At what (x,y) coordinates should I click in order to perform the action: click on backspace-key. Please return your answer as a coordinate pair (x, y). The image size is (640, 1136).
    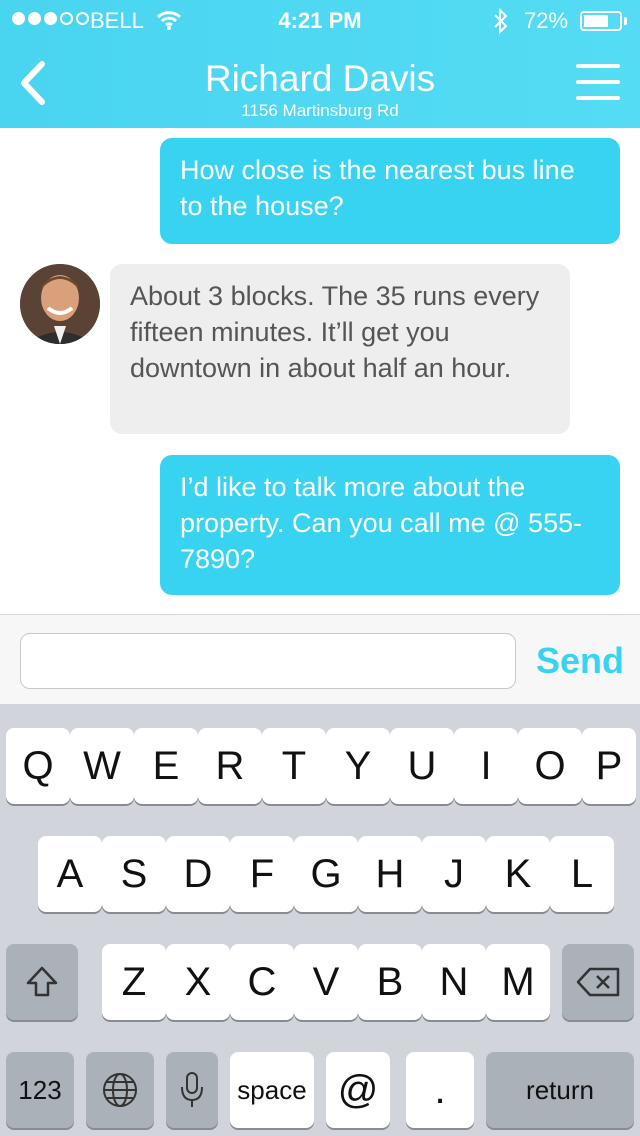
    Looking at the image, I should click on (598, 982).